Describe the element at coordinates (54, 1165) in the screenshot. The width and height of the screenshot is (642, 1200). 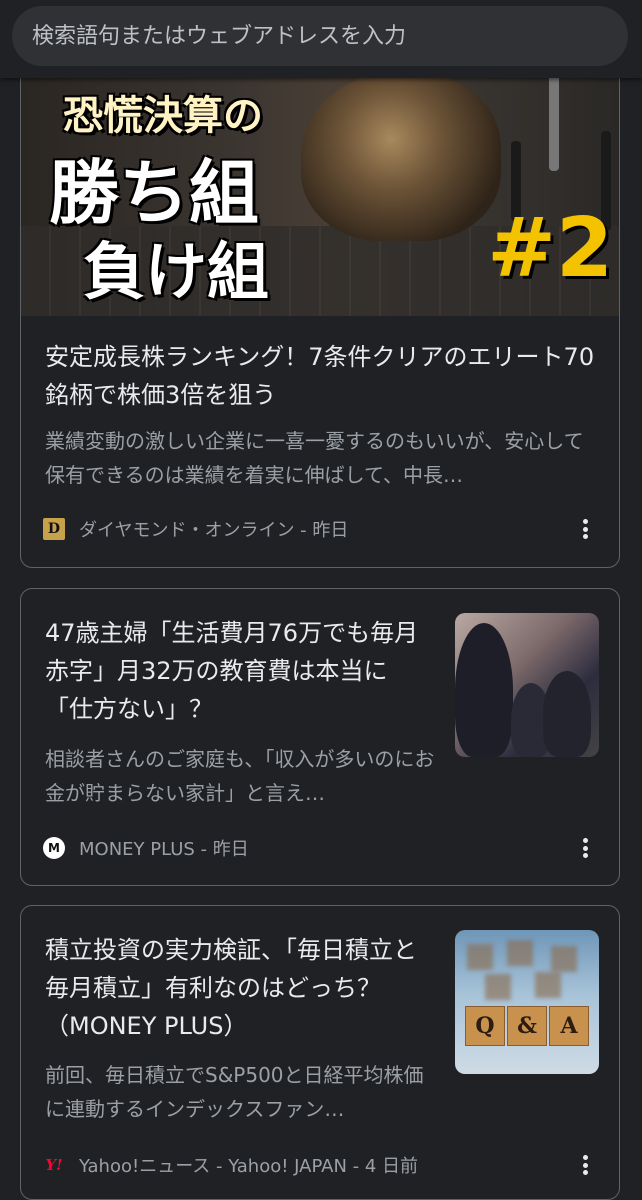
I see `yahoo-favicon: Y!` at that location.